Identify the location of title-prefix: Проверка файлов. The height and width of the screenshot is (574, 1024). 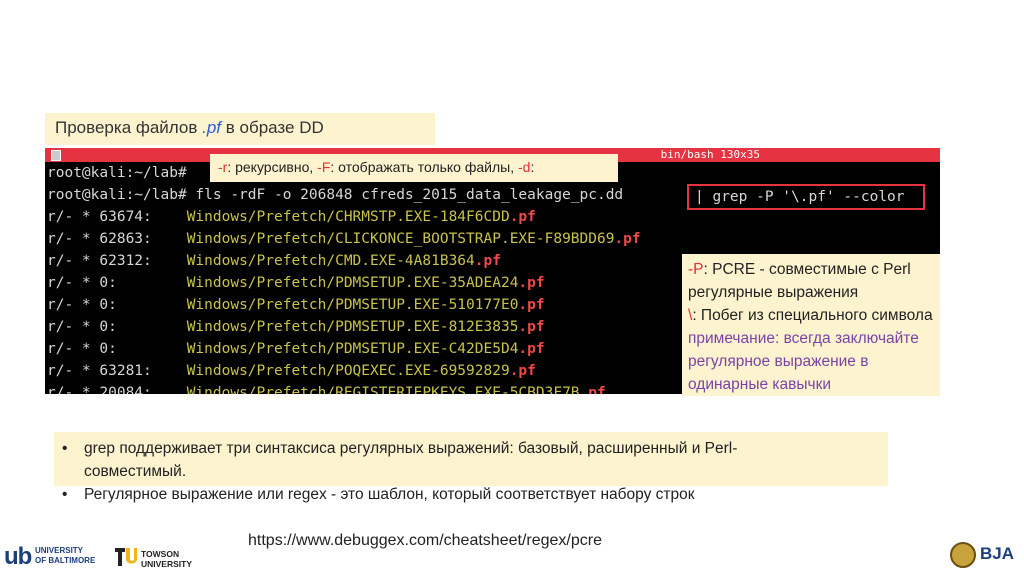
(129, 127).